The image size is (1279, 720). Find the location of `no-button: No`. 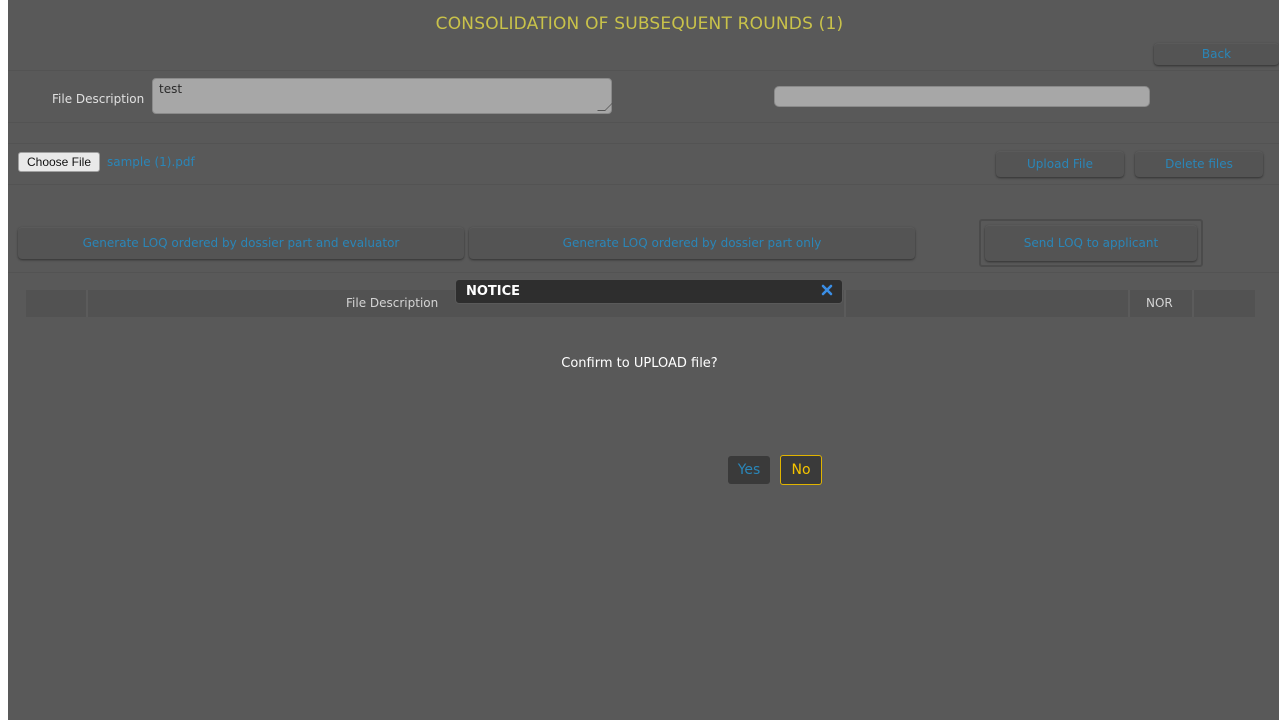

no-button: No is located at coordinates (801, 470).